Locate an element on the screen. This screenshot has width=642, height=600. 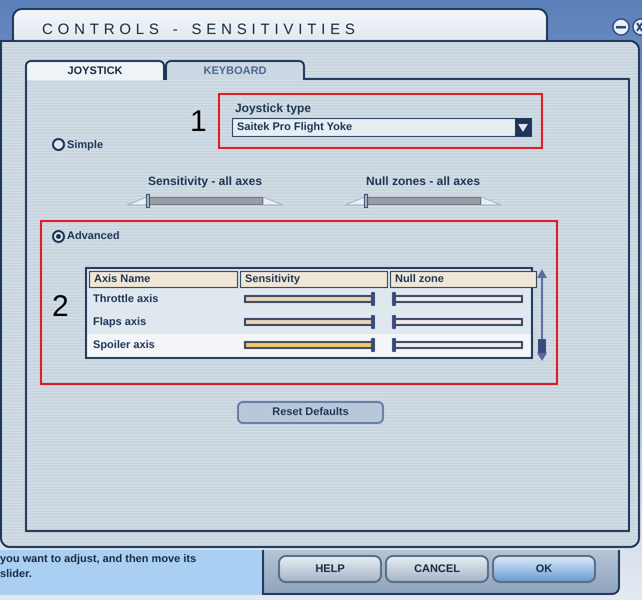
table-row: Spoiler axis is located at coordinates (309, 345).